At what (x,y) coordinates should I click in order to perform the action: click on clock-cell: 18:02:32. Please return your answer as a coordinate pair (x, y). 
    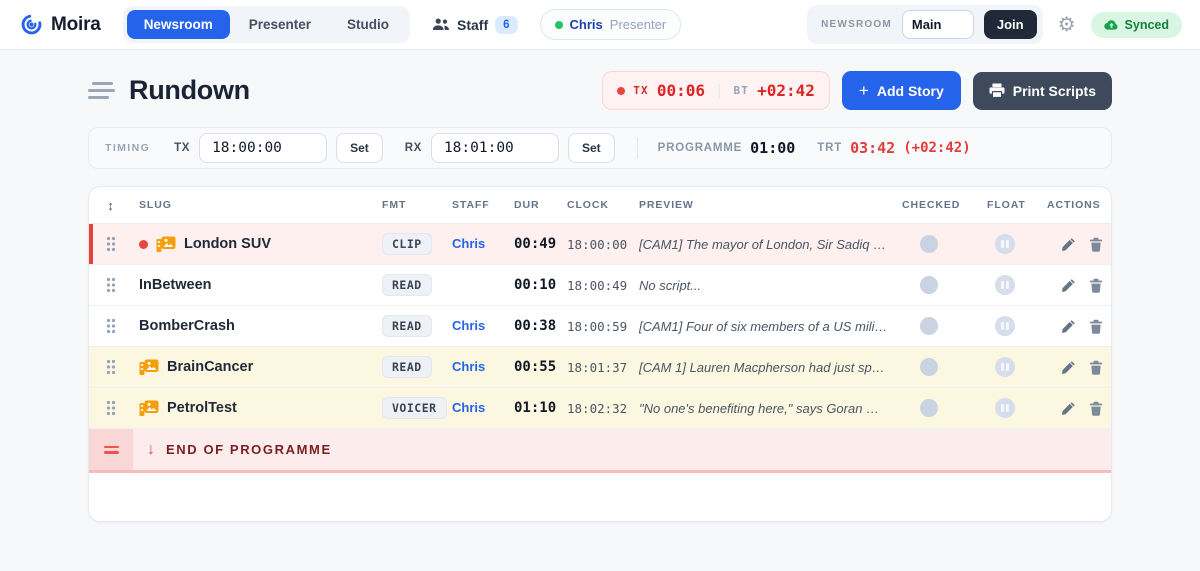
    Looking at the image, I should click on (597, 408).